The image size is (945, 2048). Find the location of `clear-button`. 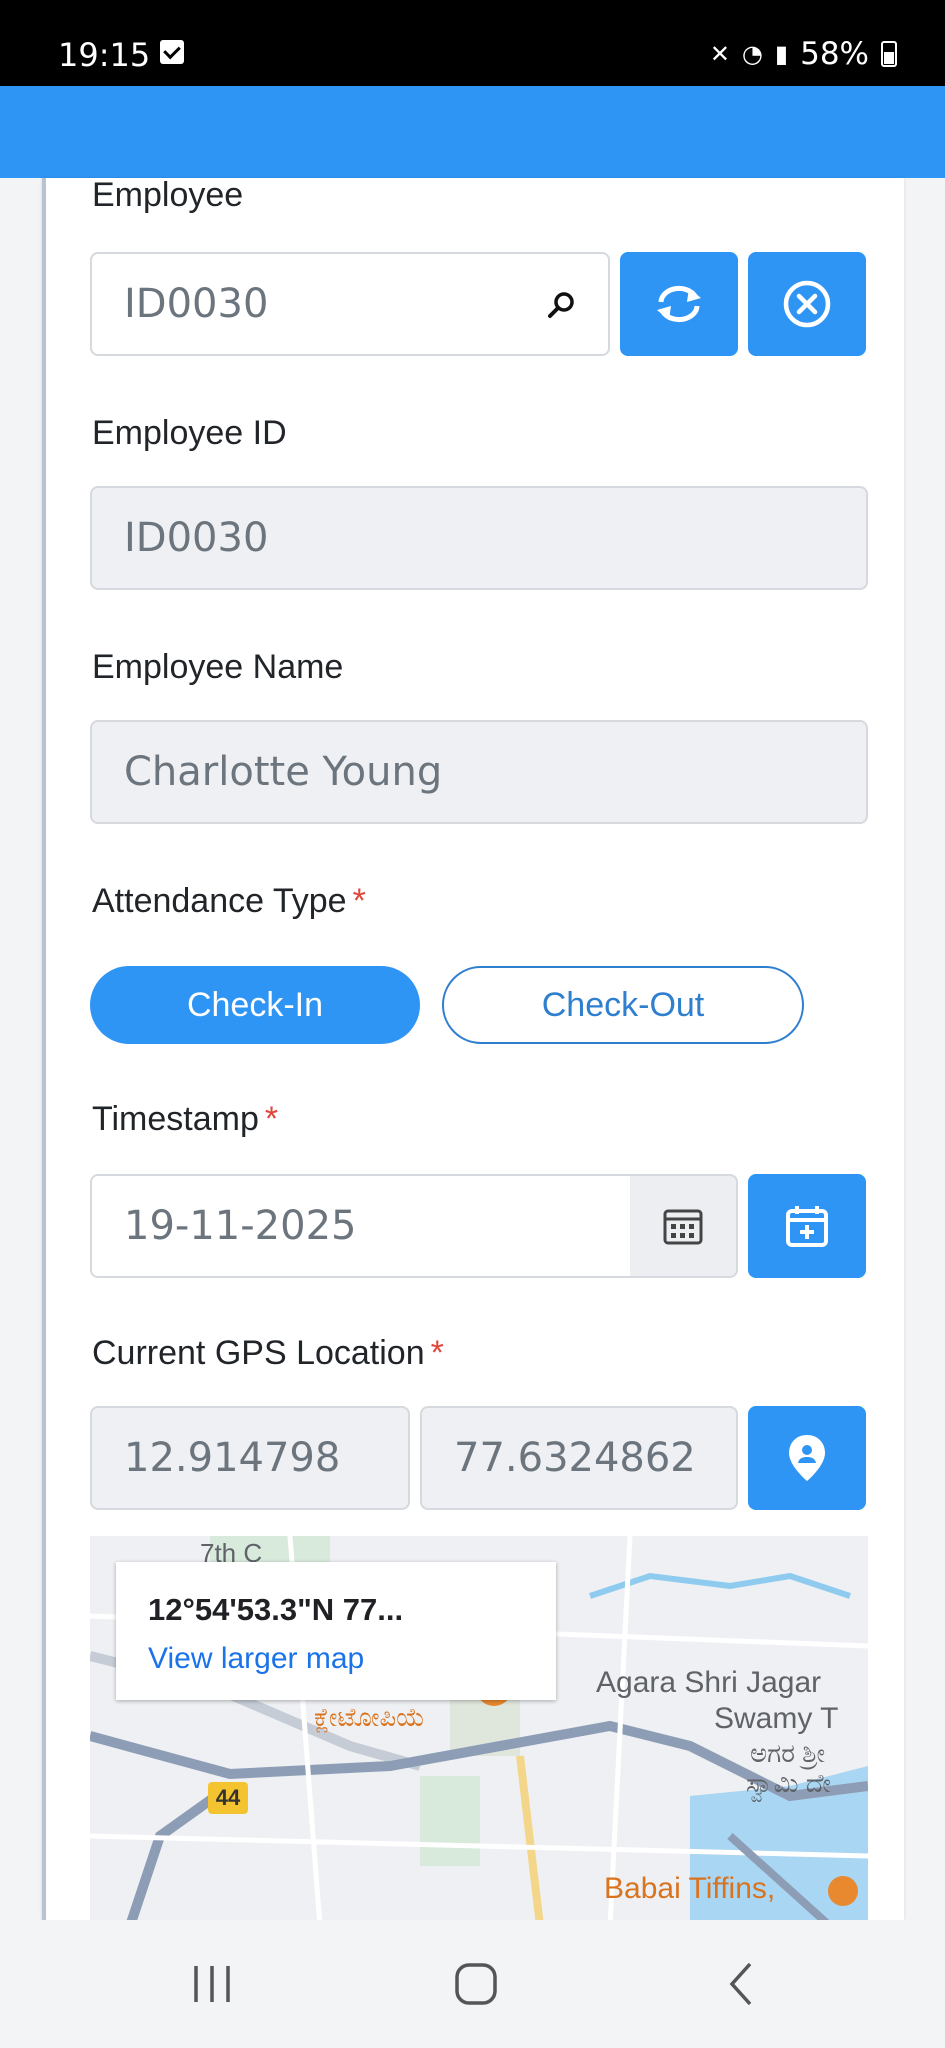

clear-button is located at coordinates (807, 304).